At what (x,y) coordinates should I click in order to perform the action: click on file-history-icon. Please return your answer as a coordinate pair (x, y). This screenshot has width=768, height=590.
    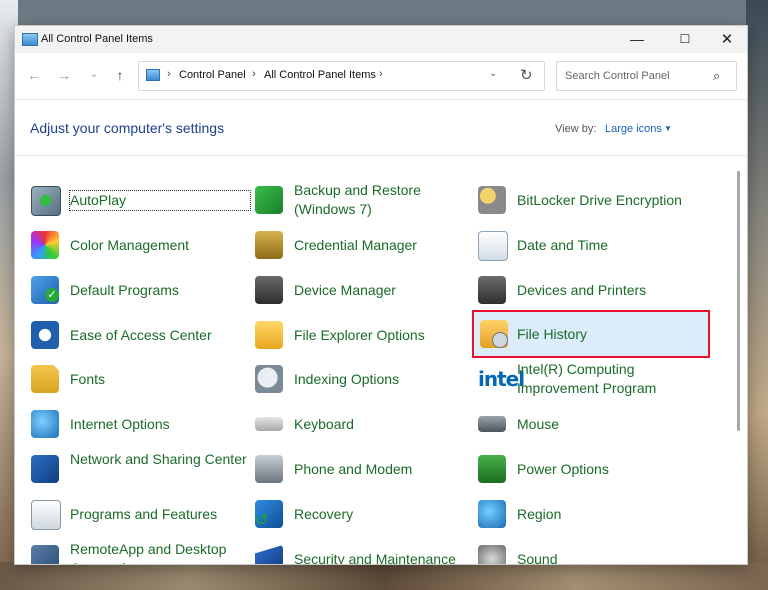
    Looking at the image, I should click on (494, 334).